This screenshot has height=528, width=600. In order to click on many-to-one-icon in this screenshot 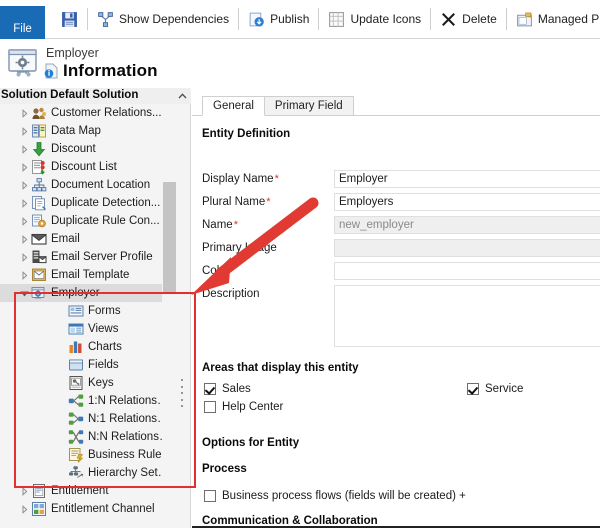, I will do `click(76, 419)`.